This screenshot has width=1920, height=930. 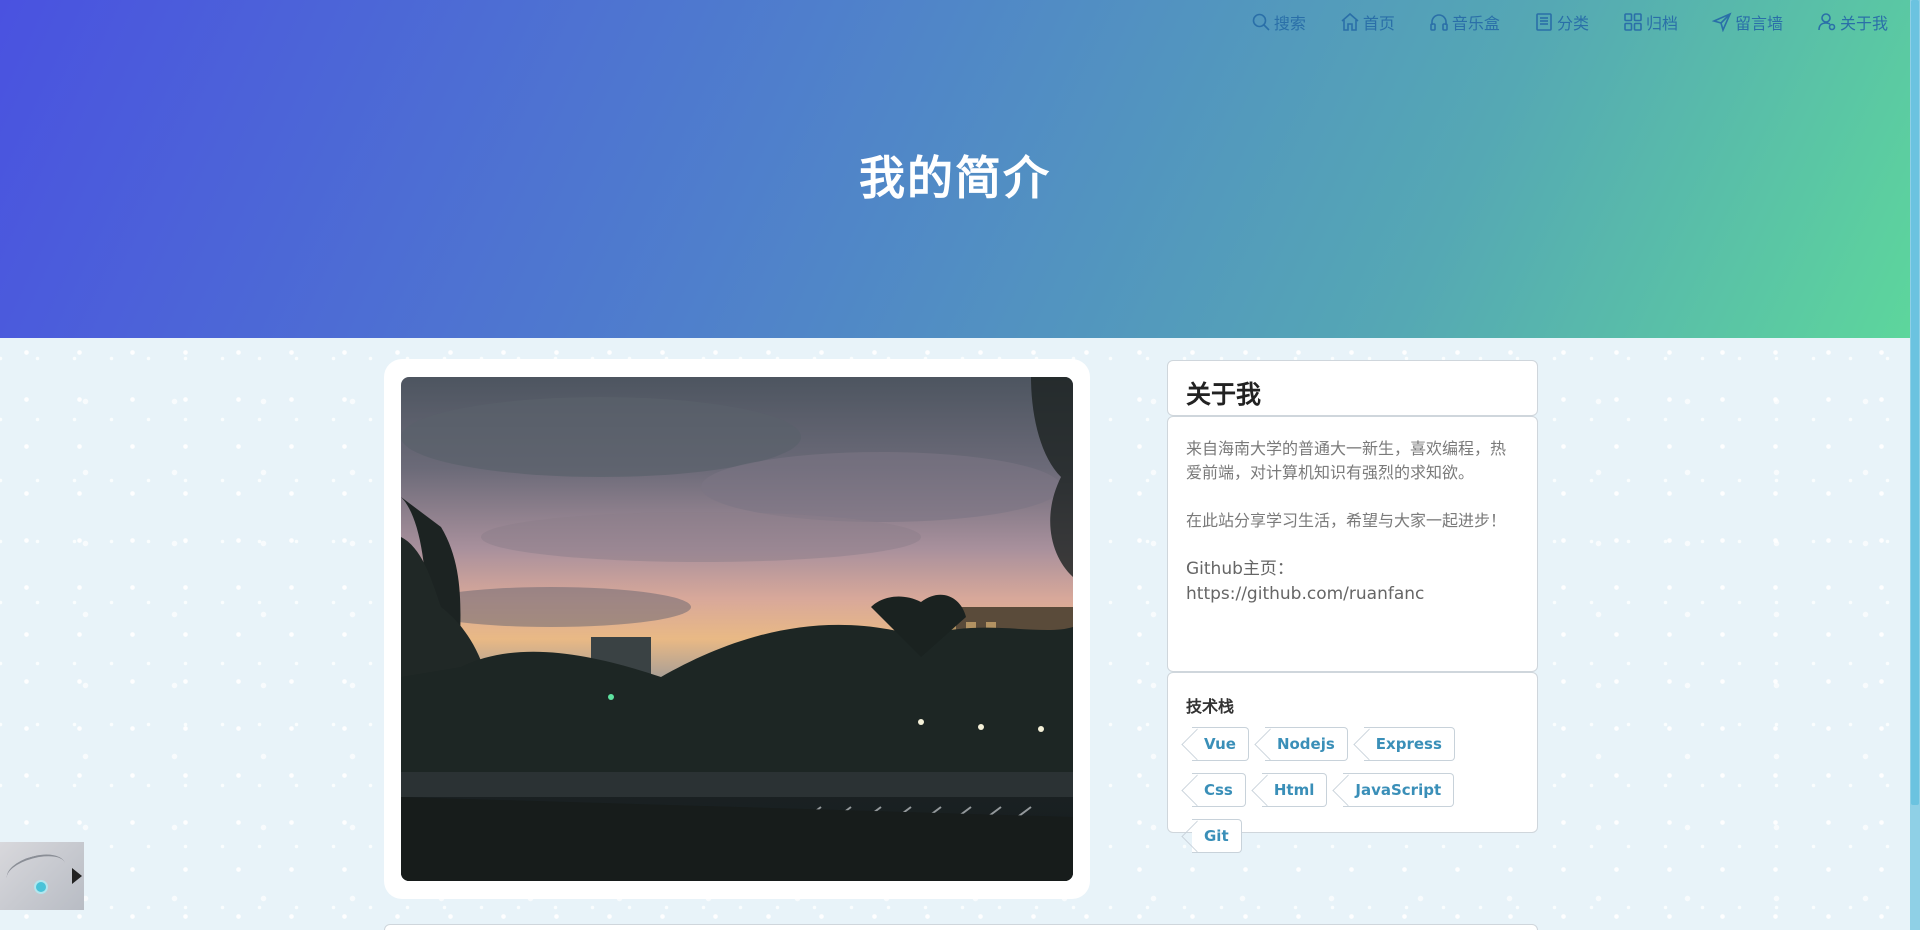 I want to click on tag-nodejs: Nodejs, so click(x=1306, y=744).